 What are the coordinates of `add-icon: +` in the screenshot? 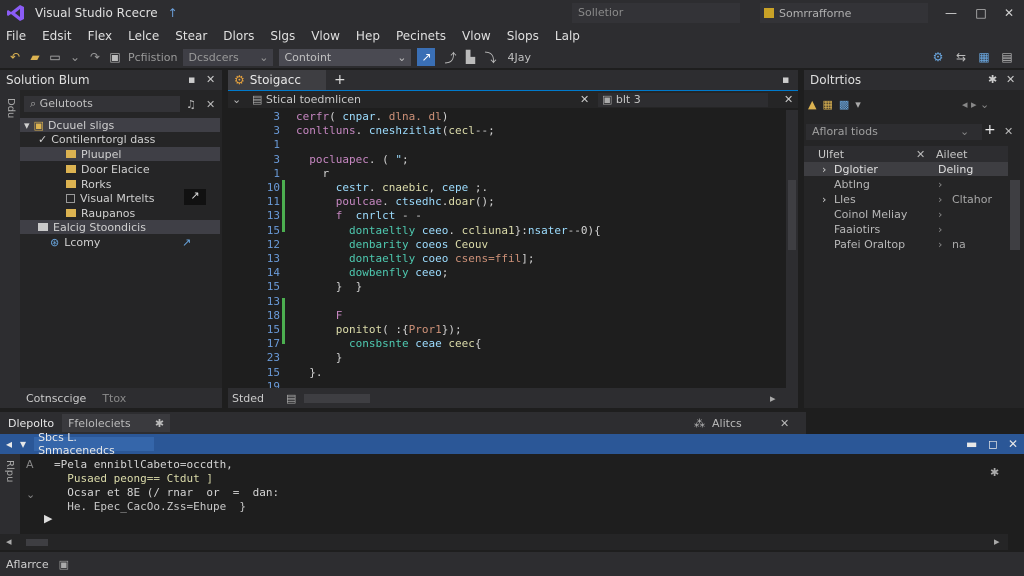 It's located at (990, 130).